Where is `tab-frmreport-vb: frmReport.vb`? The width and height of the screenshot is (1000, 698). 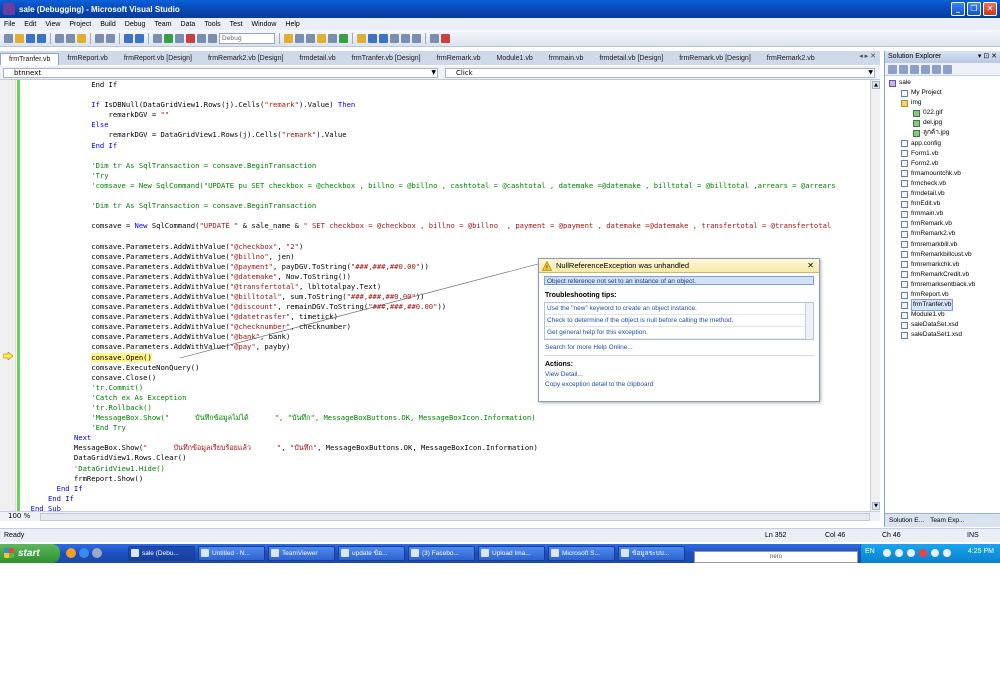 tab-frmreport-vb: frmReport.vb is located at coordinates (87, 59).